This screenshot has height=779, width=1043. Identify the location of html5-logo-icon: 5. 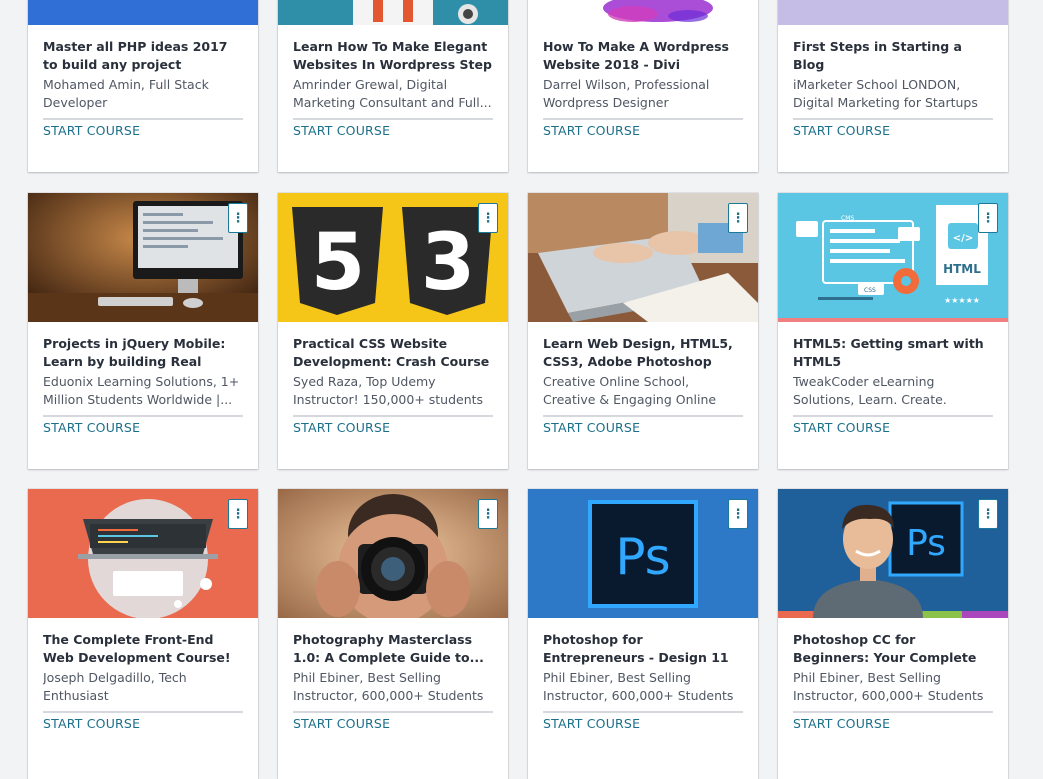
(338, 263).